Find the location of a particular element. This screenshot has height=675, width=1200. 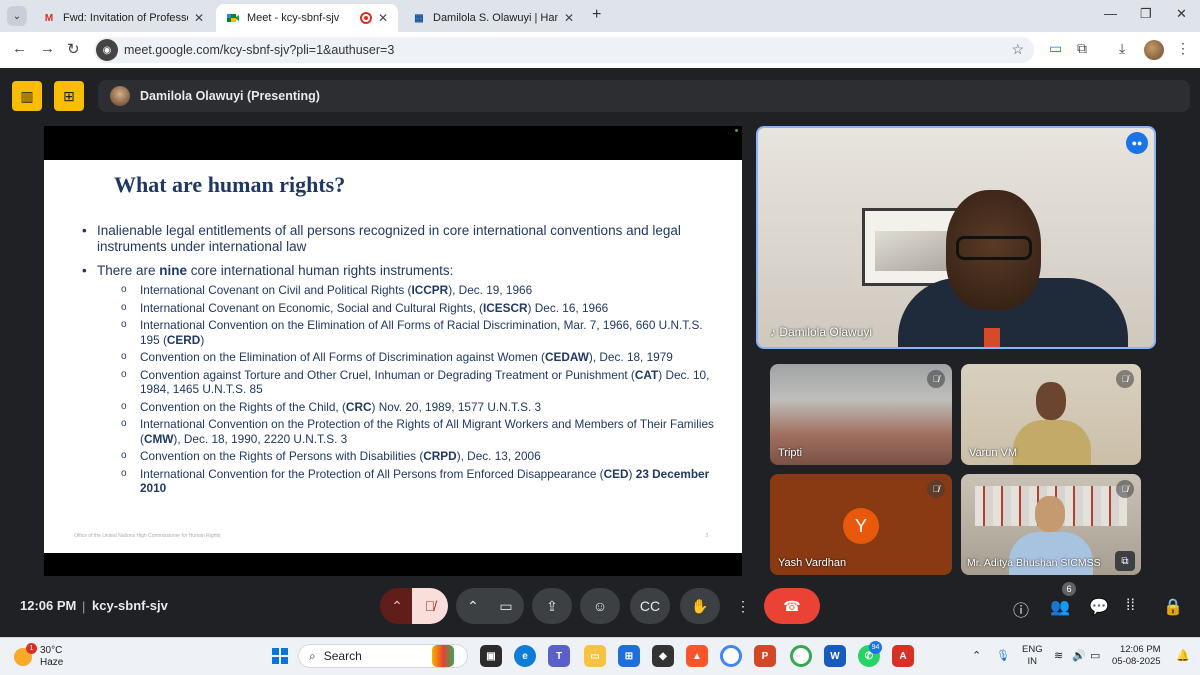

edge-icon: e is located at coordinates (525, 656).